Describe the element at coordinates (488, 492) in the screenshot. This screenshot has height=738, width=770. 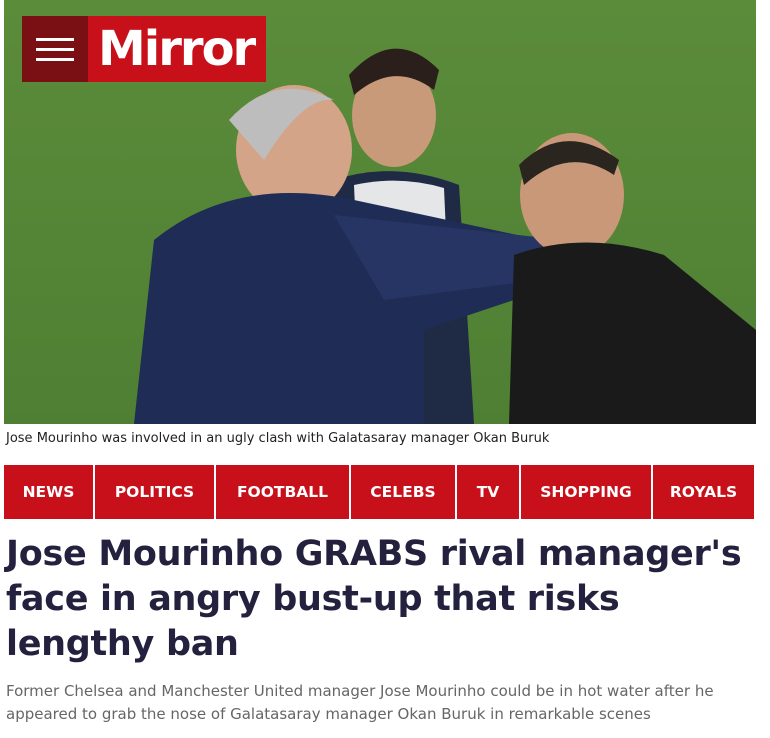
I see `nav-item-tv: TV` at that location.